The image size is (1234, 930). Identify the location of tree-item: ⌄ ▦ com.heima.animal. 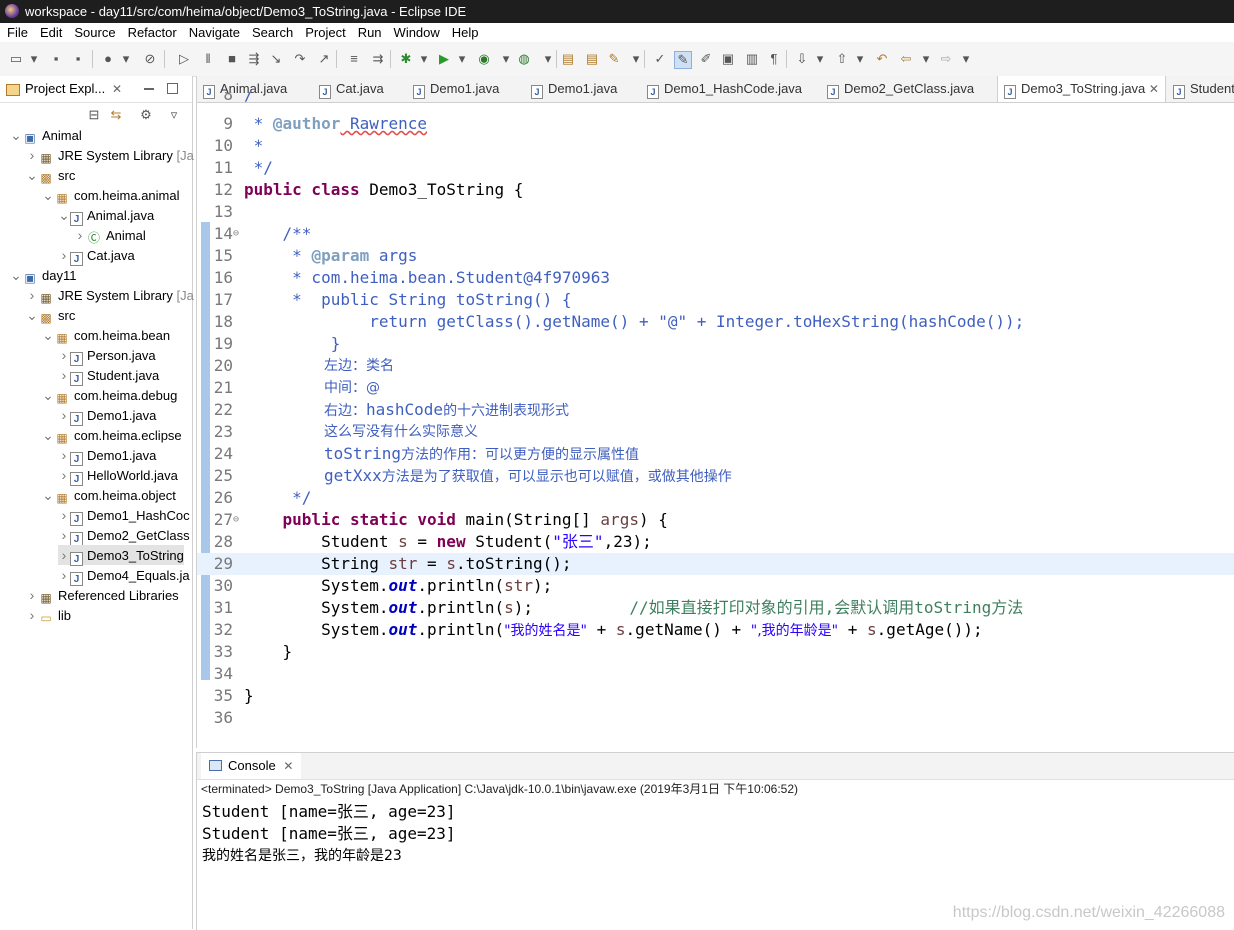
(110, 195).